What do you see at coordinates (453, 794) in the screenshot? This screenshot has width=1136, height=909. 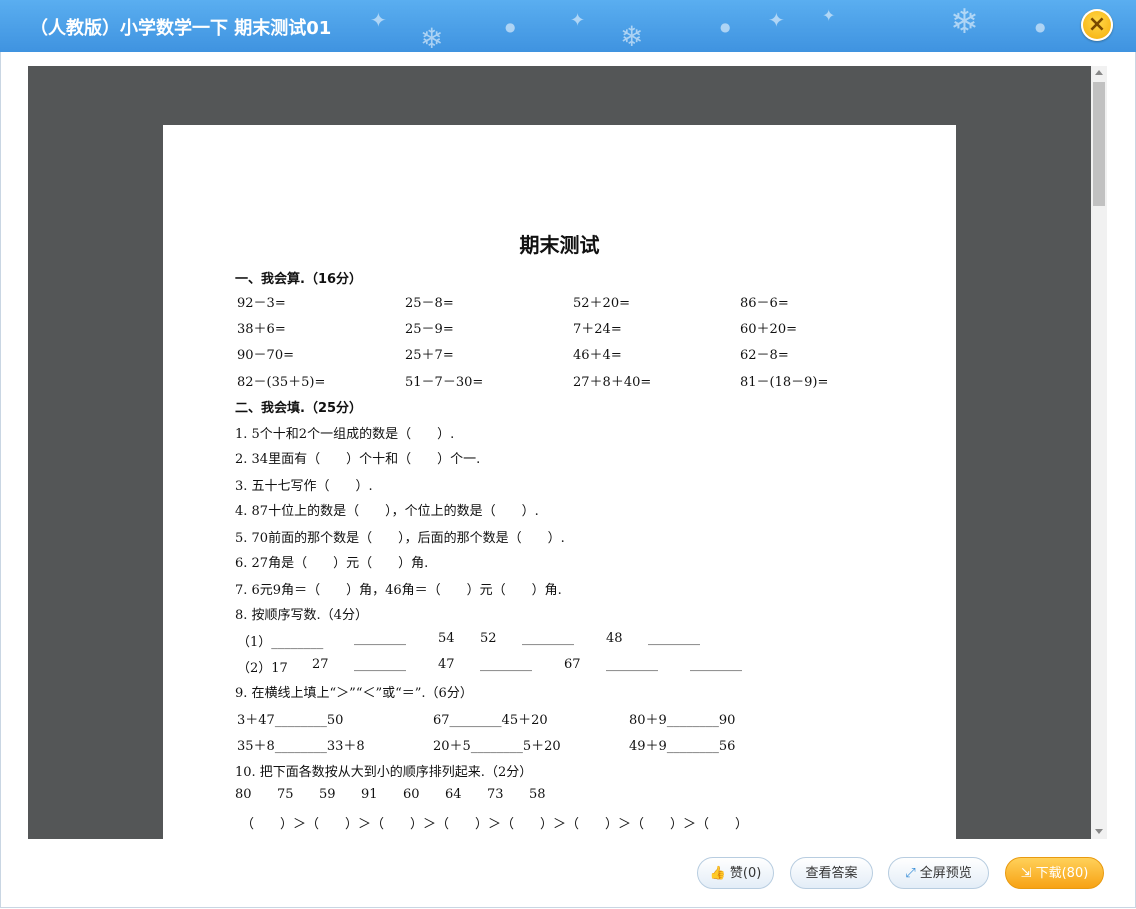 I see `number-cell: 64` at bounding box center [453, 794].